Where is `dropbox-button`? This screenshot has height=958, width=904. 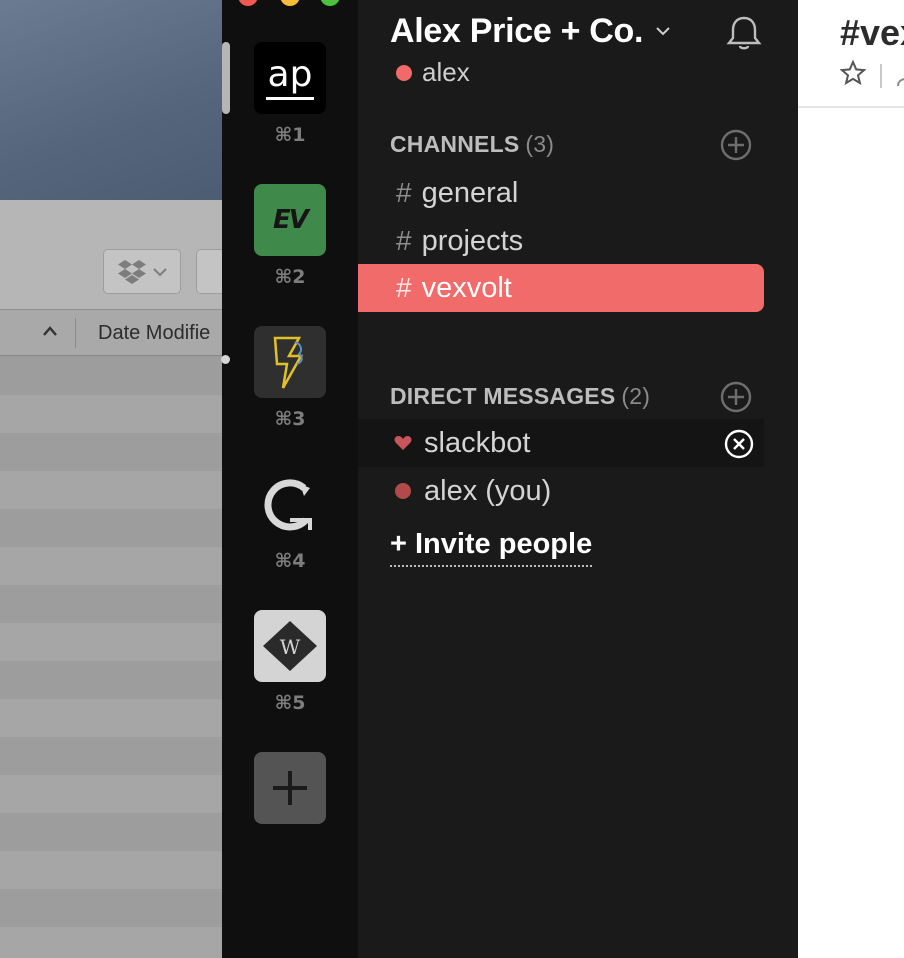
dropbox-button is located at coordinates (142, 271).